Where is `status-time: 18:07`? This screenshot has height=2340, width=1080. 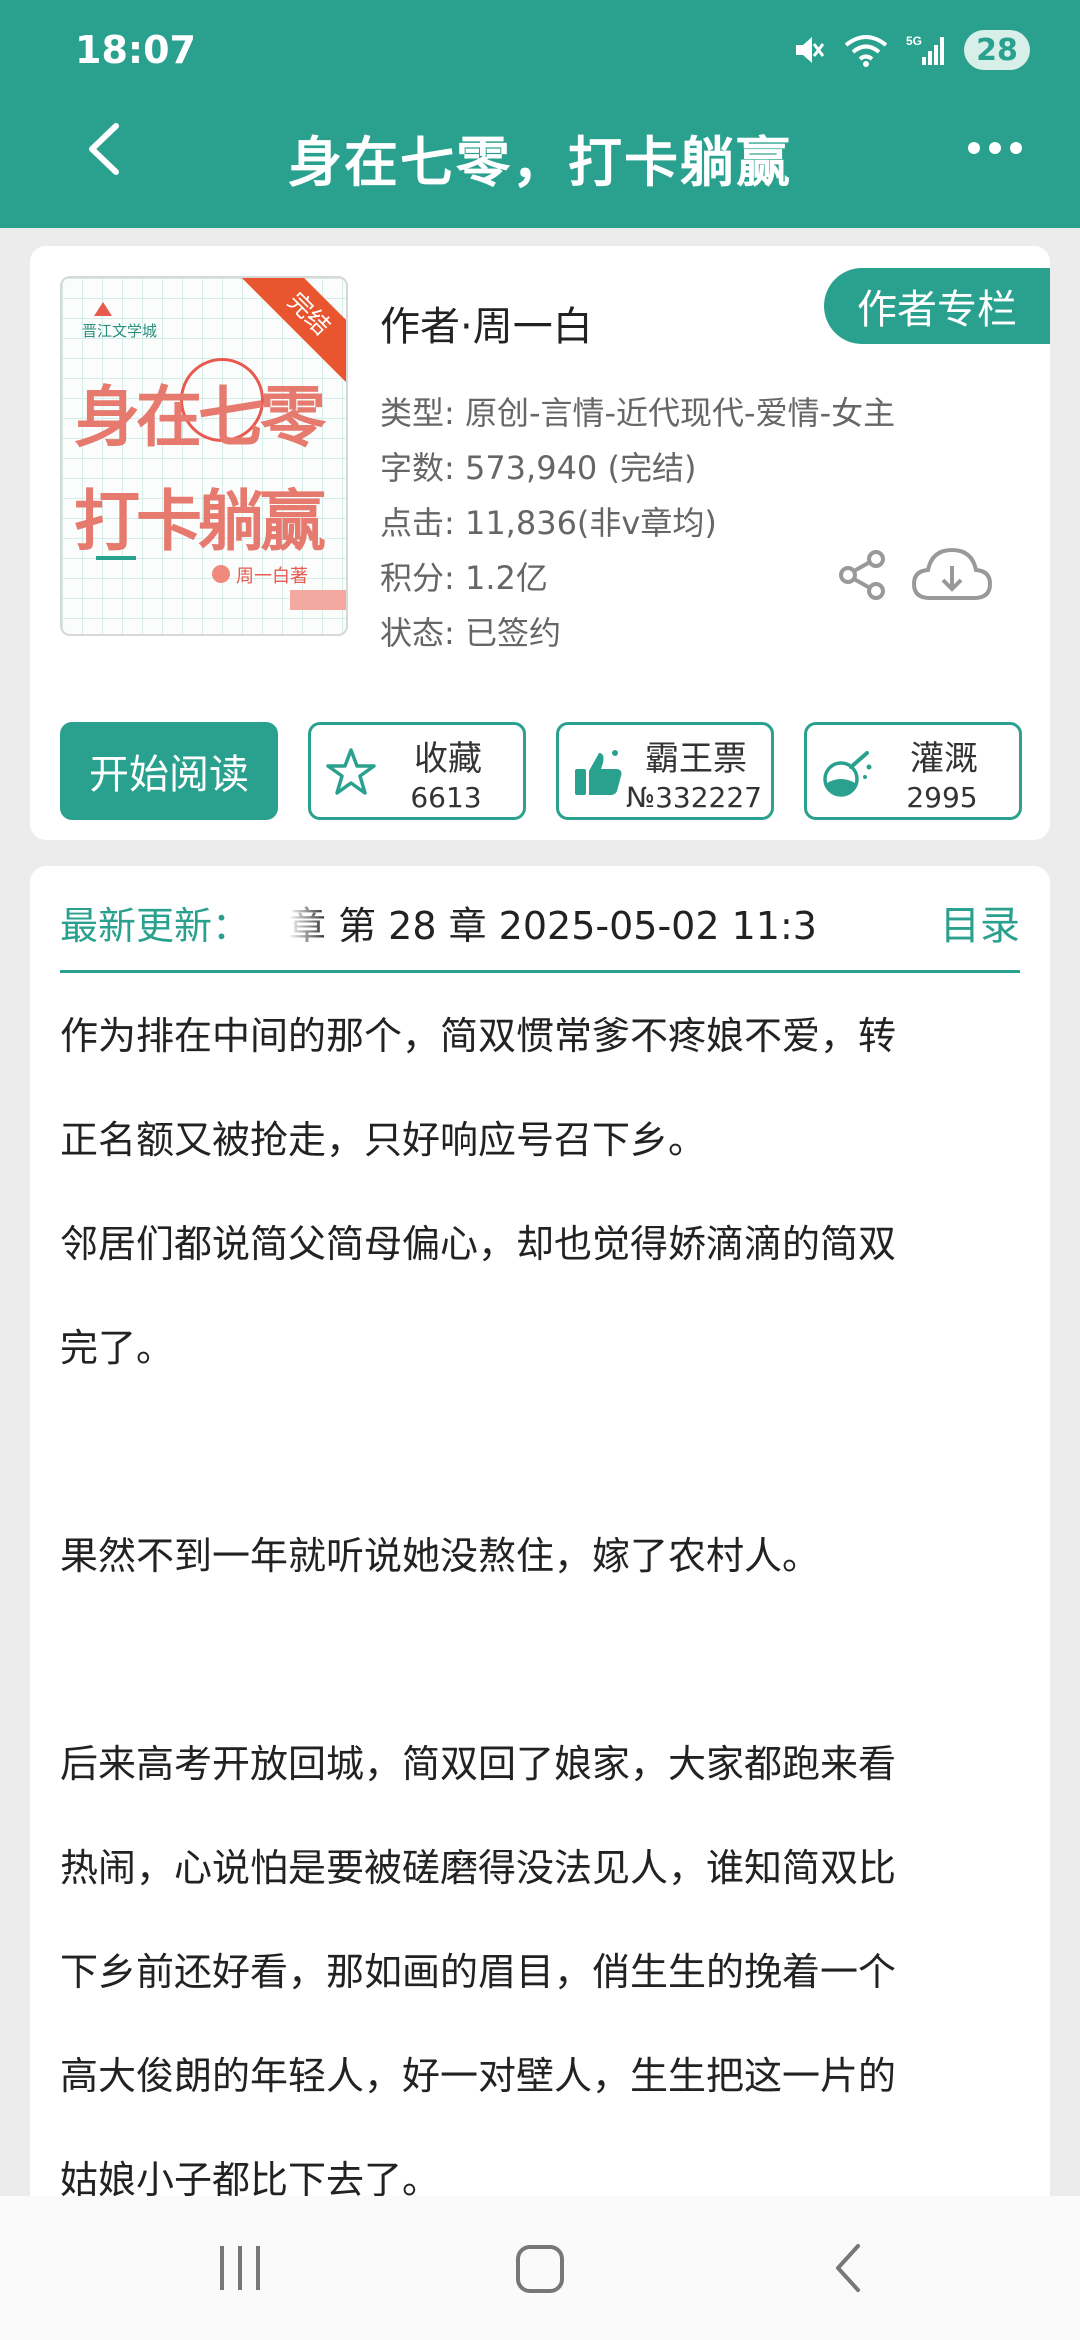
status-time: 18:07 is located at coordinates (135, 50).